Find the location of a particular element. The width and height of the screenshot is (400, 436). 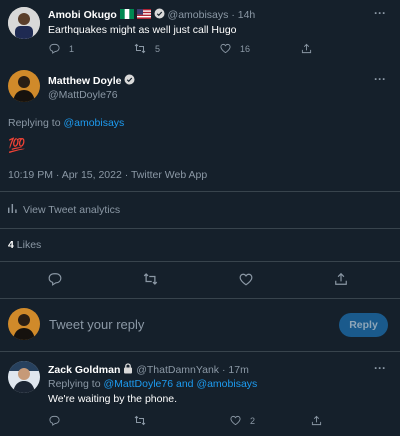

reply-button: Reply is located at coordinates (363, 325).